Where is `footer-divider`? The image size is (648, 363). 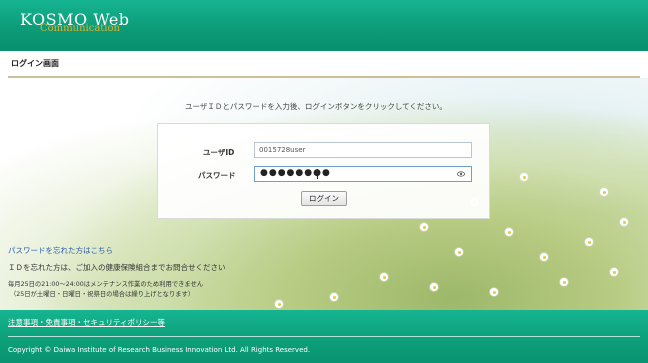 footer-divider is located at coordinates (324, 336).